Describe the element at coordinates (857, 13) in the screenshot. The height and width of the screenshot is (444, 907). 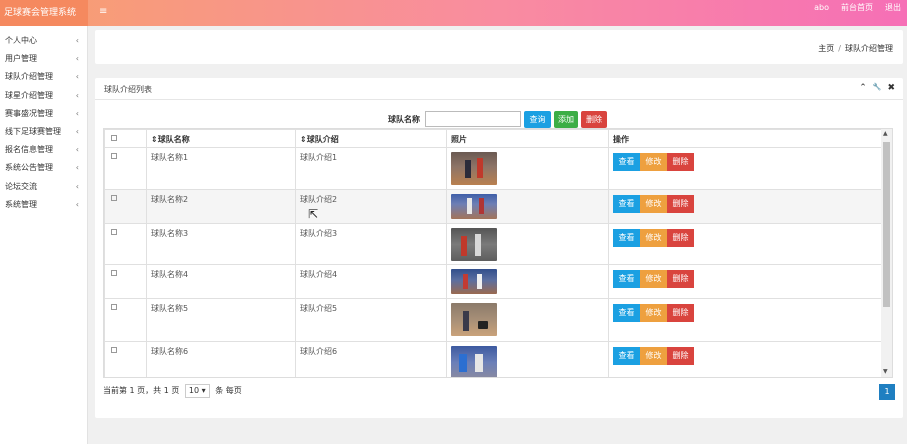
I see `frontpage-link: 前台首页` at that location.